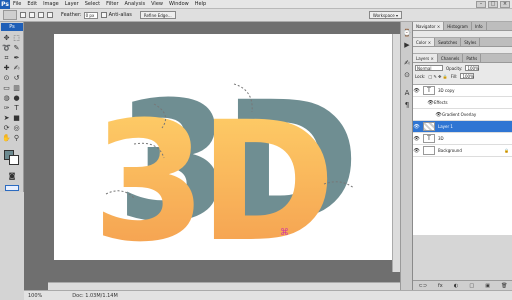 The width and height of the screenshot is (512, 300). I want to click on layer-effect-item: 👁 Gradient Overlay, so click(462, 115).